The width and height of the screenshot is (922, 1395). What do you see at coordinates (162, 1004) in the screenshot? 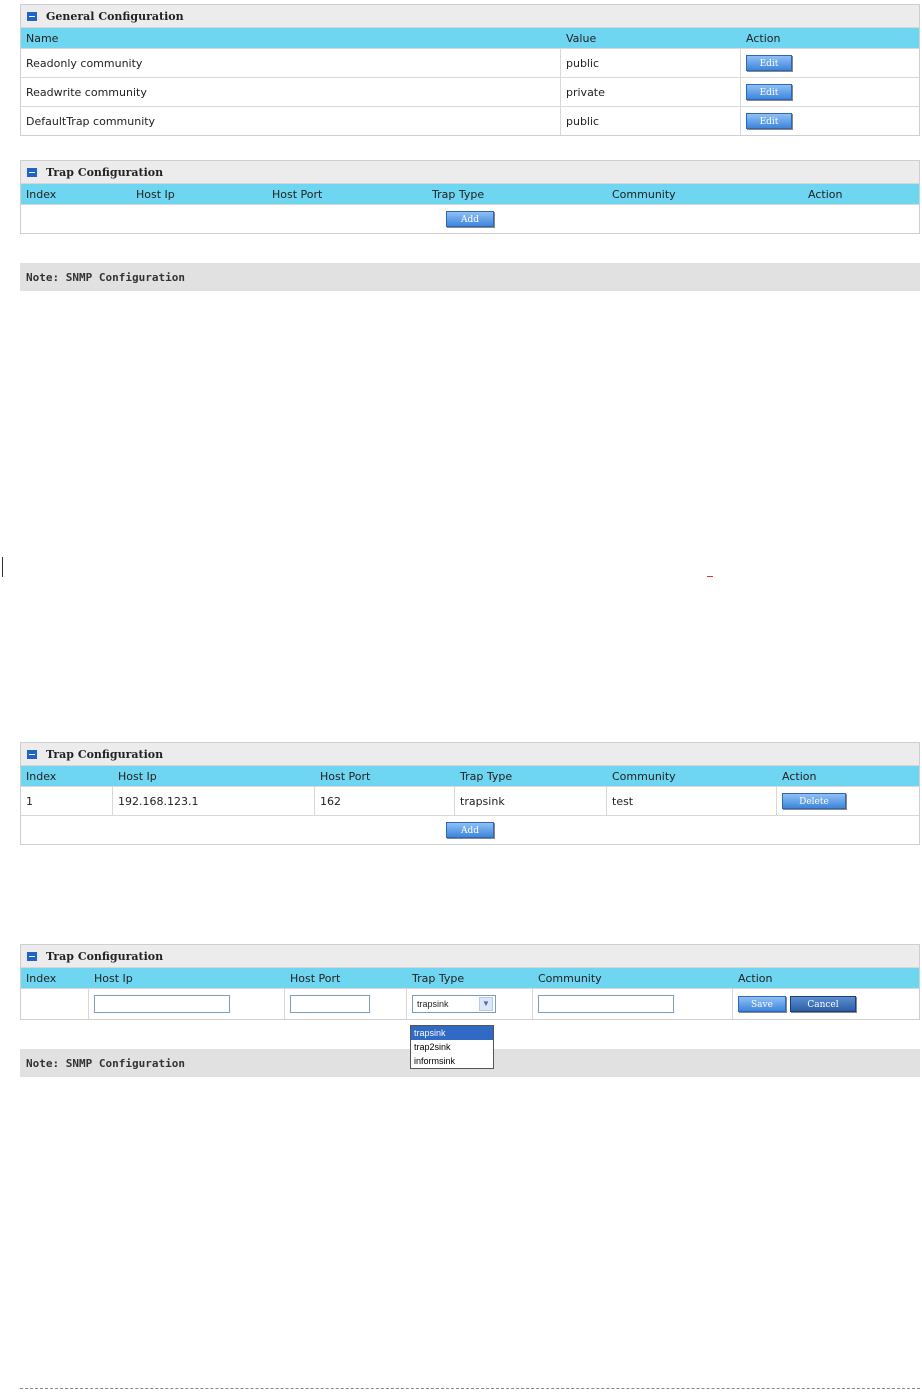
I see `host-ip-input` at bounding box center [162, 1004].